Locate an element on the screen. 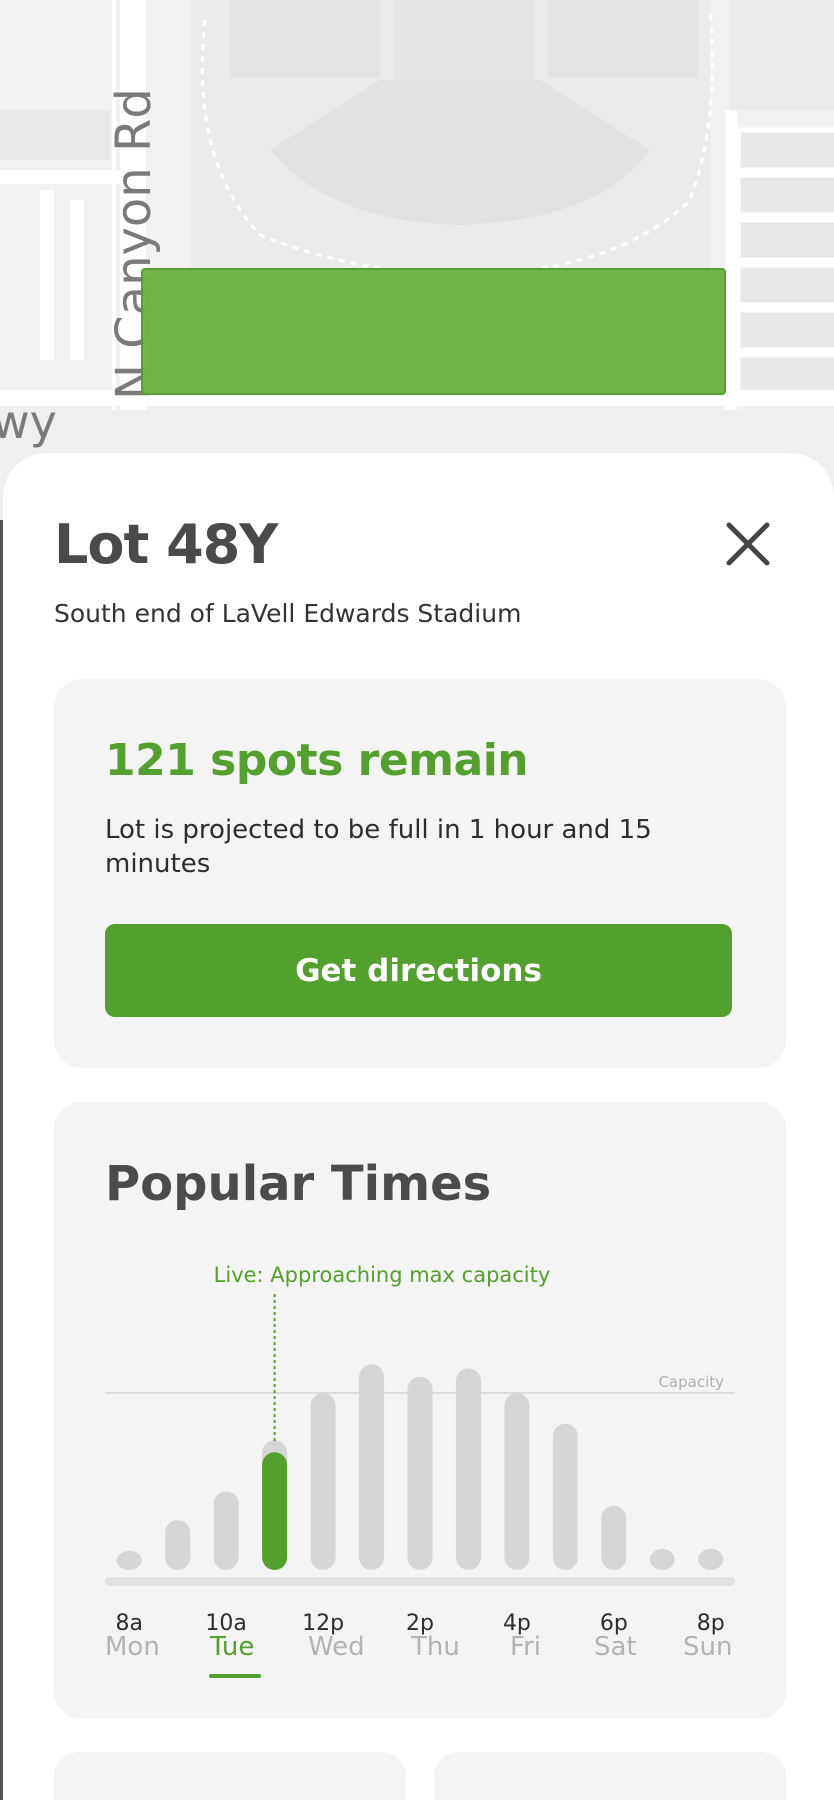 This screenshot has width=834, height=1800. bar-7p is located at coordinates (662, 1559).